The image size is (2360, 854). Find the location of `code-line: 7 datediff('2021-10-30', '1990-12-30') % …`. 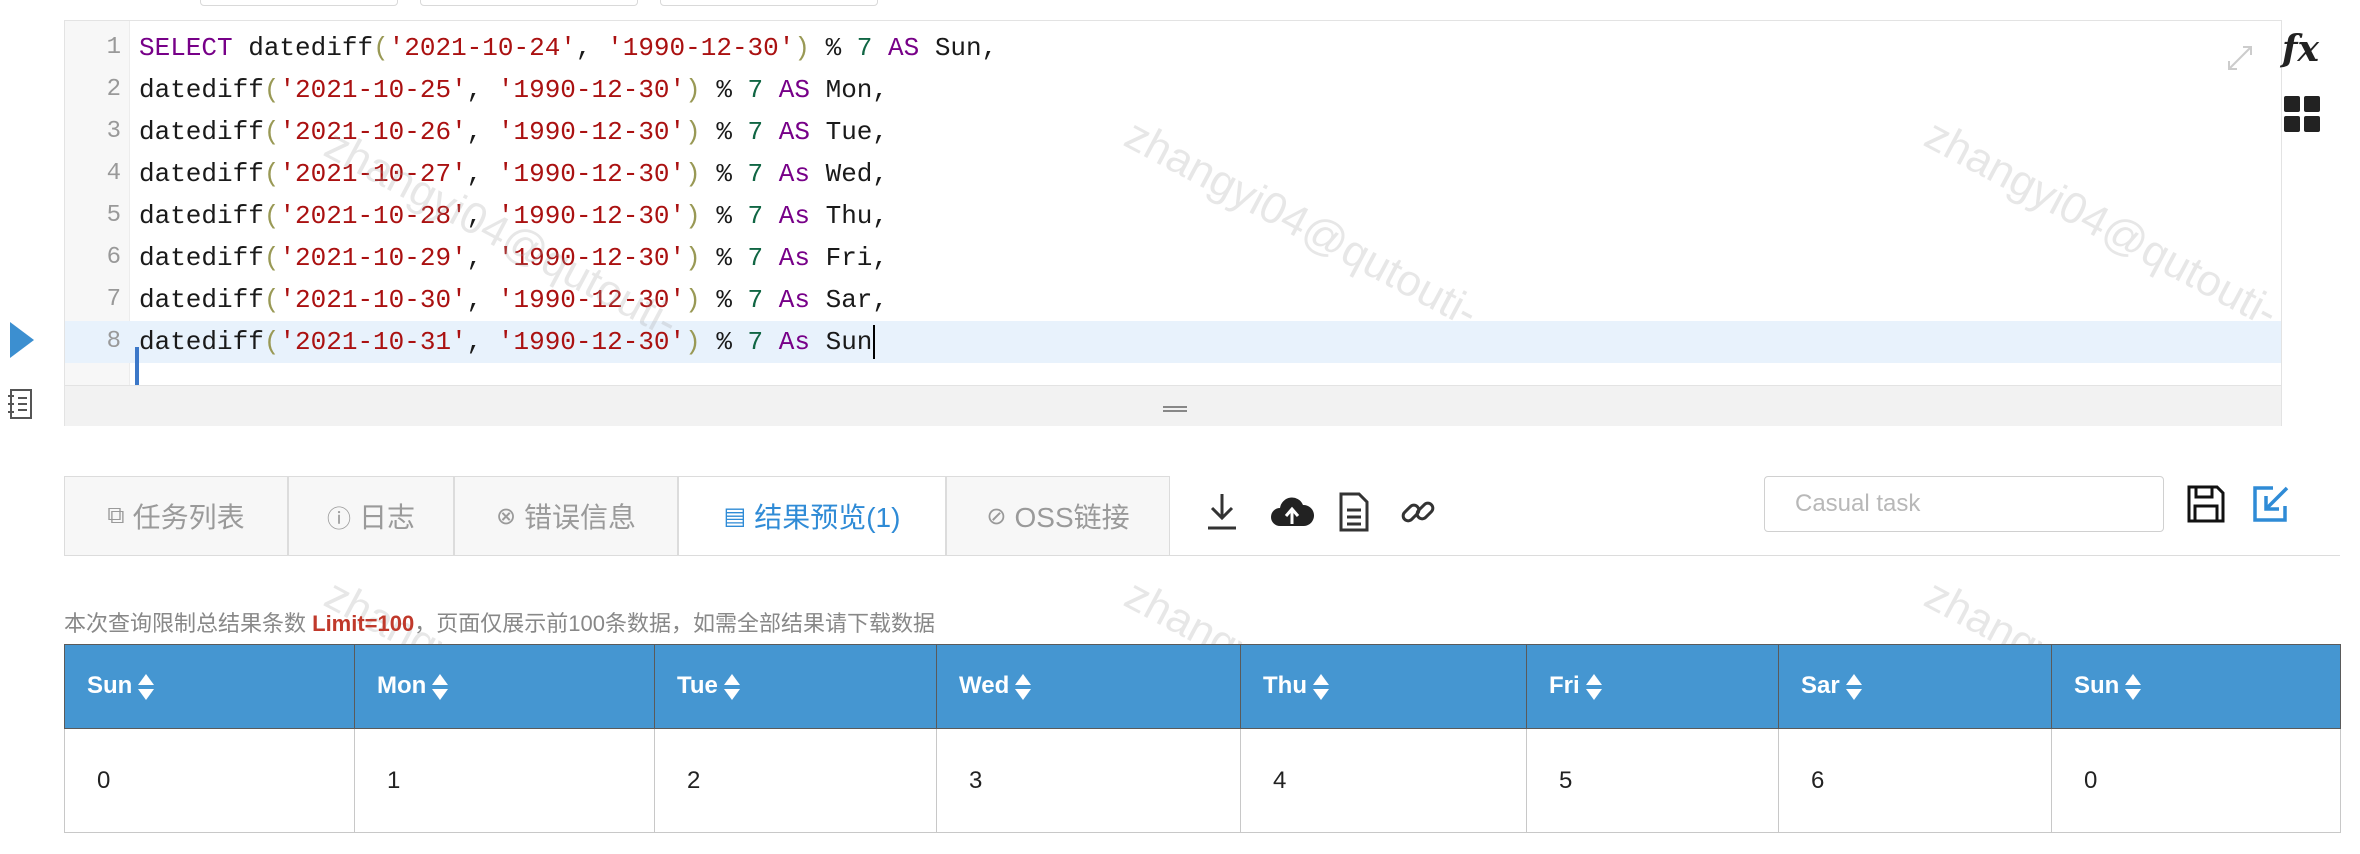

code-line: 7 datediff('2021-10-30', '1990-12-30') % … is located at coordinates (1173, 300).